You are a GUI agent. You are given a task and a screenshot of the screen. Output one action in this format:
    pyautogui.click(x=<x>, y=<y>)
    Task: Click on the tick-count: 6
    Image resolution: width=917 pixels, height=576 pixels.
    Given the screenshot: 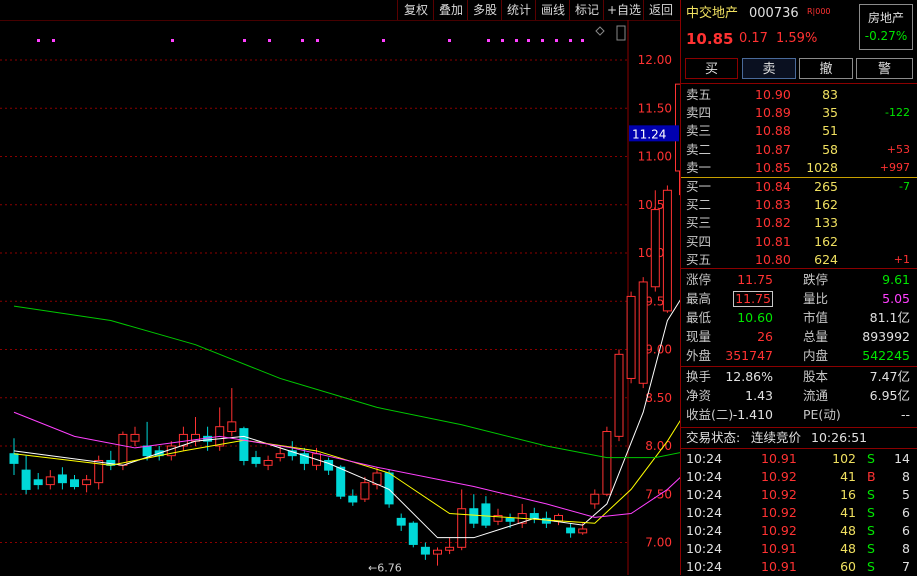 What is the action you would take?
    pyautogui.click(x=906, y=512)
    